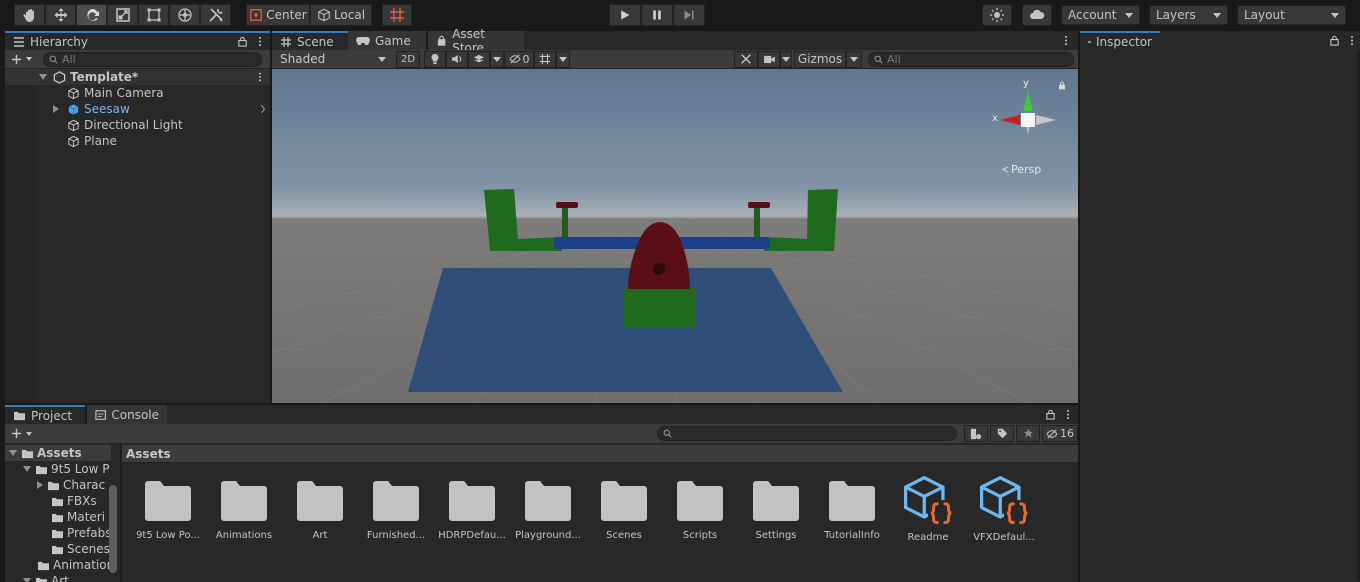  Describe the element at coordinates (657, 15) in the screenshot. I see `pause-button` at that location.